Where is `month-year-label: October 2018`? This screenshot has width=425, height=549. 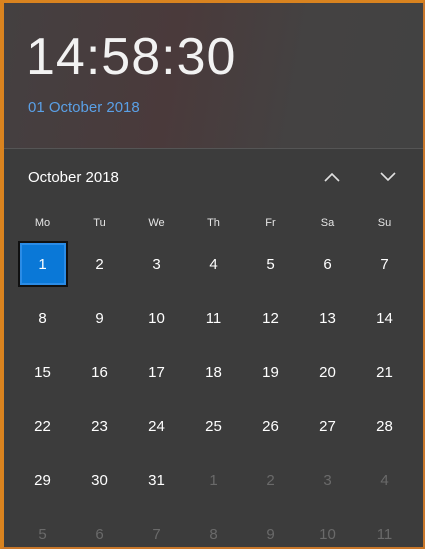 month-year-label: October 2018 is located at coordinates (73, 177).